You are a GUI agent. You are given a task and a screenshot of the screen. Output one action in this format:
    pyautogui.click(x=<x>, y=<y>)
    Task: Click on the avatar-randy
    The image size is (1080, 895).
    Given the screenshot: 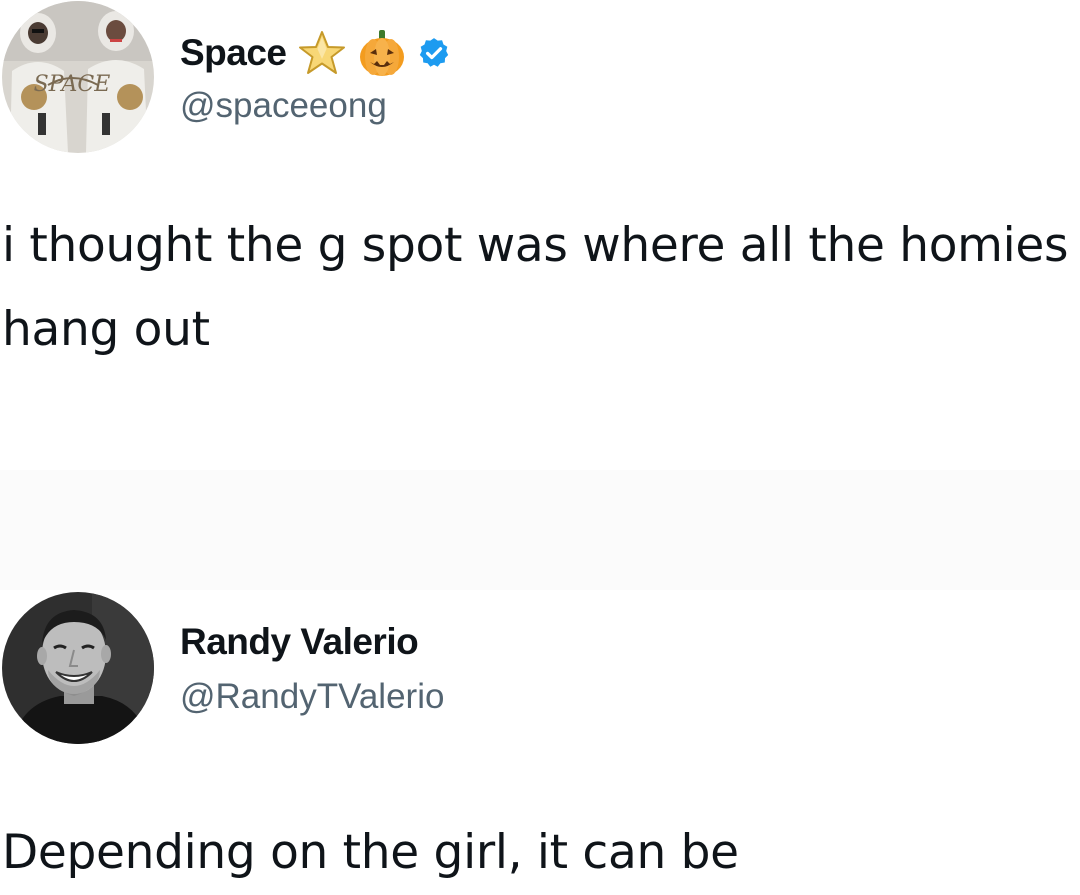 What is the action you would take?
    pyautogui.click(x=78, y=668)
    